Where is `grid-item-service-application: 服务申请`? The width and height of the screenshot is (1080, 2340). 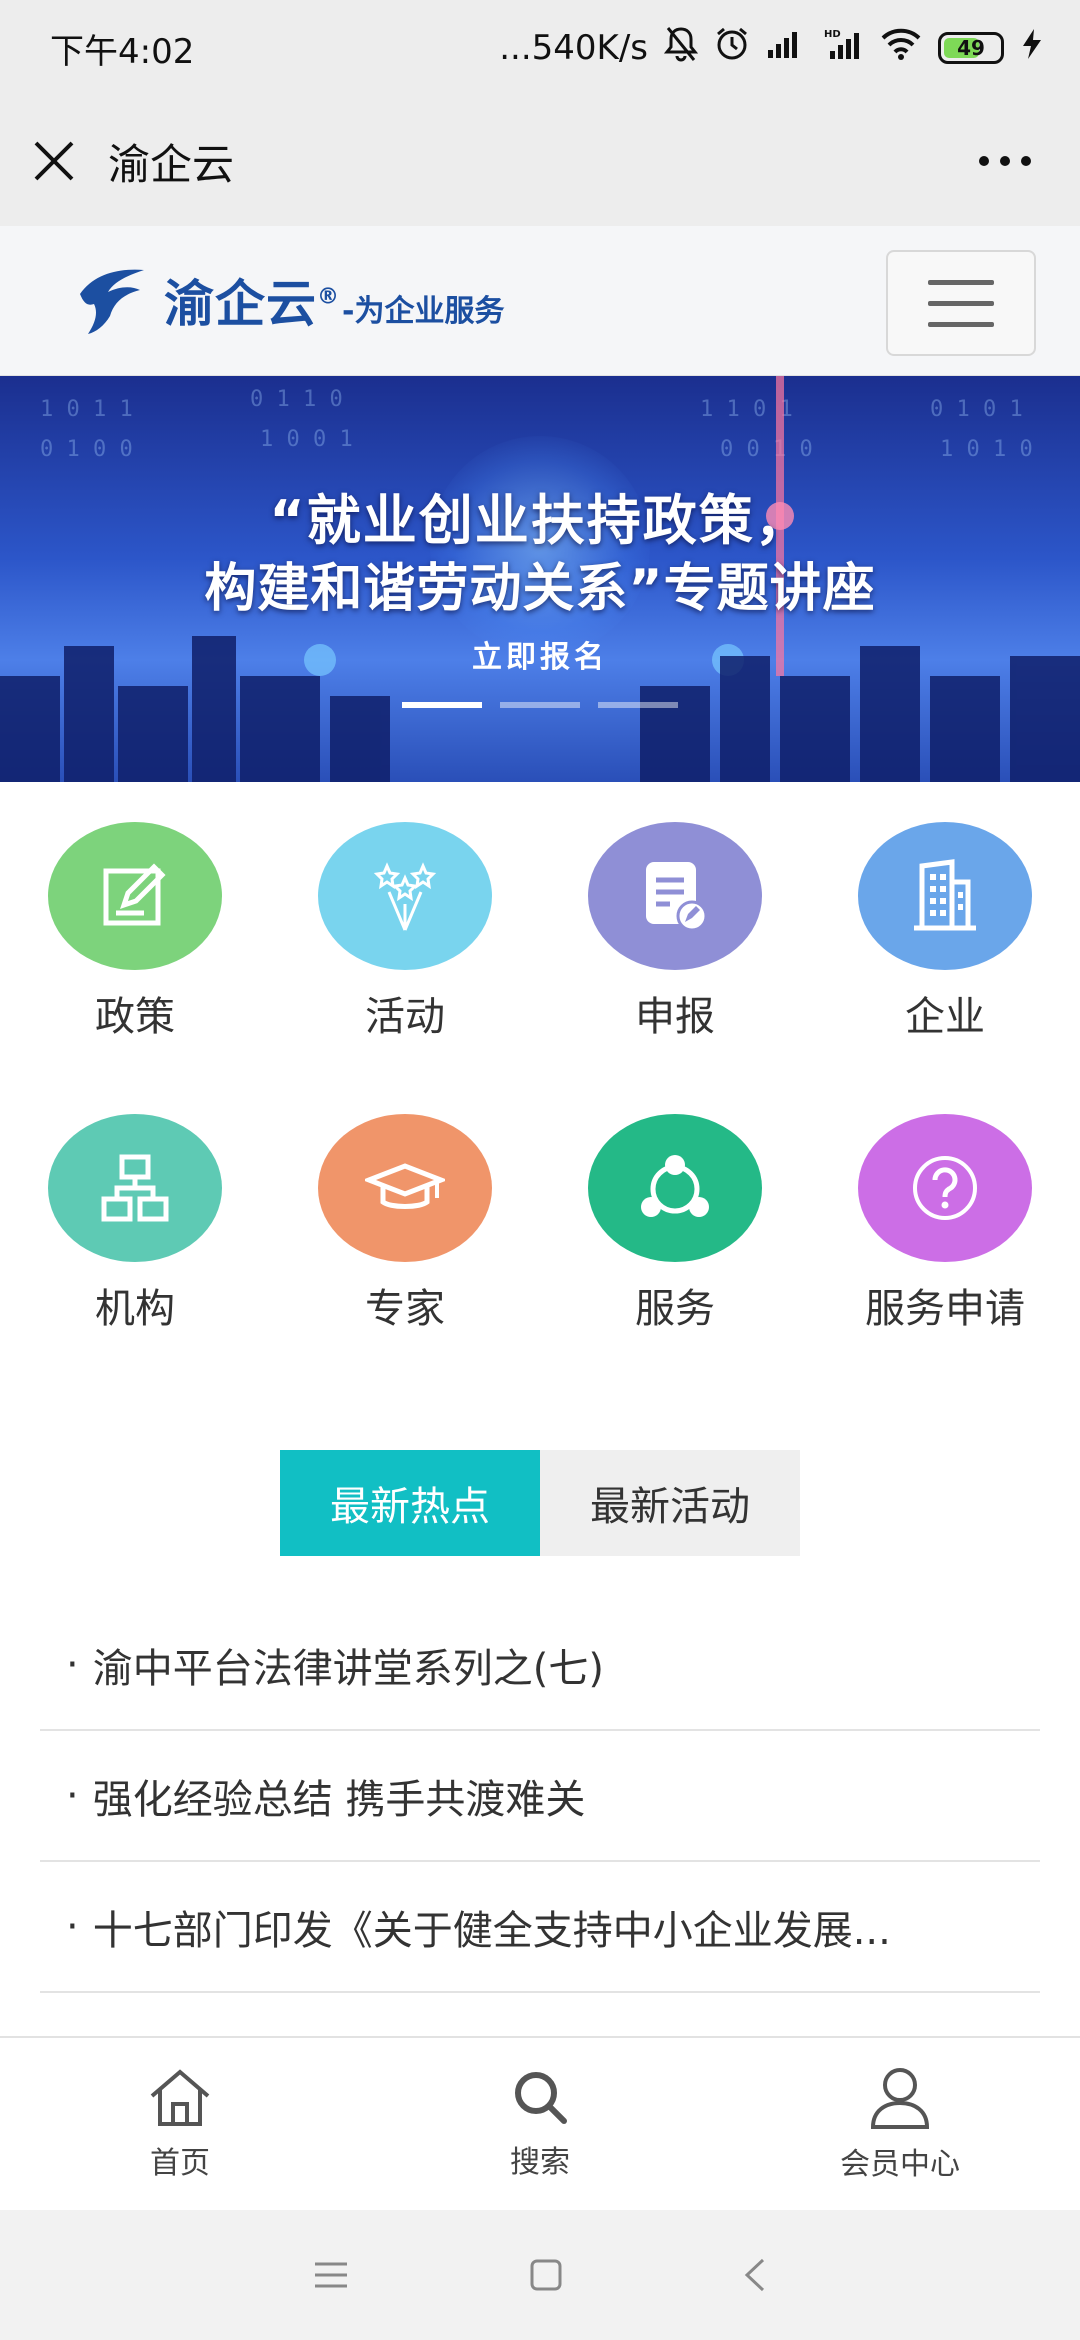 grid-item-service-application: 服务申请 is located at coordinates (945, 1204).